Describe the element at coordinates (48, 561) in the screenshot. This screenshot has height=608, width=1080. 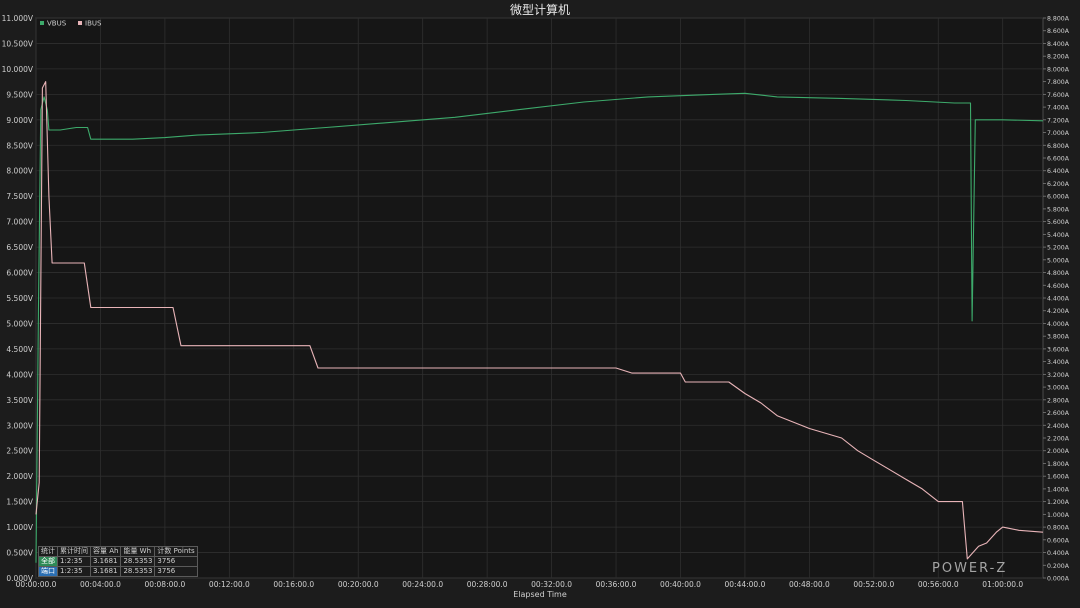
I see `stats-tag-all: 全部` at that location.